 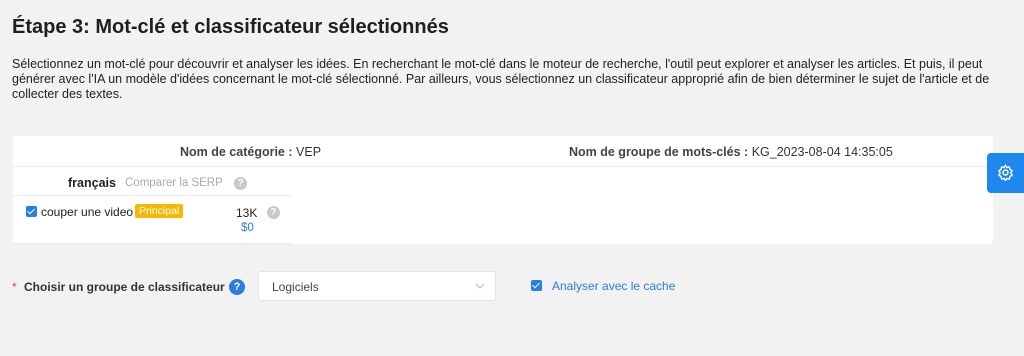 What do you see at coordinates (247, 228) in the screenshot?
I see `keyword-cpc: $0` at bounding box center [247, 228].